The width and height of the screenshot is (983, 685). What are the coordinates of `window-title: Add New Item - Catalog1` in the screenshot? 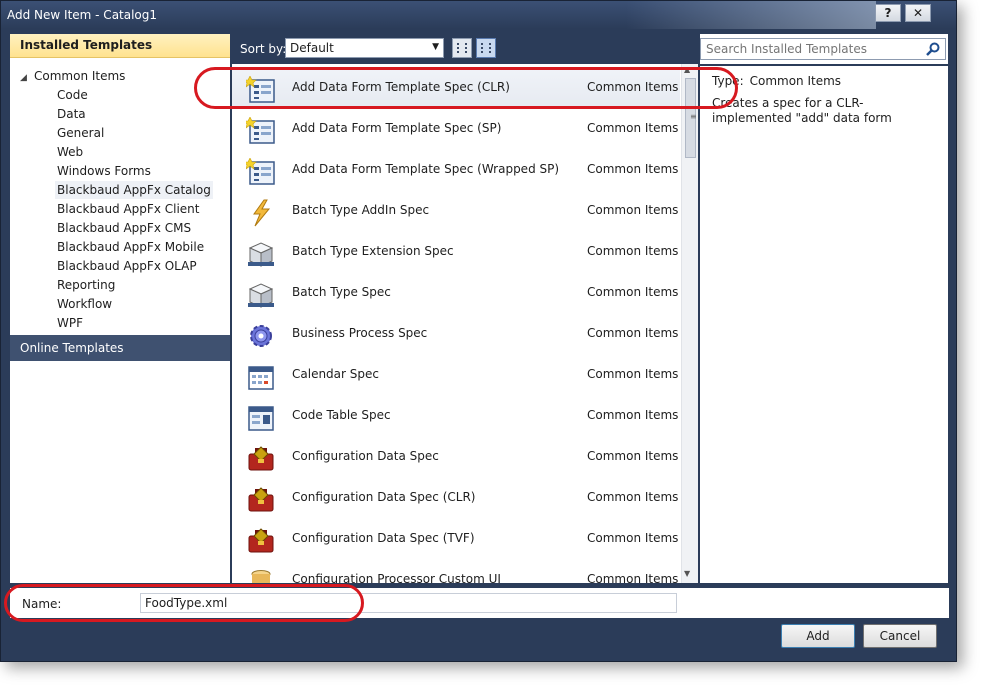 It's located at (82, 15).